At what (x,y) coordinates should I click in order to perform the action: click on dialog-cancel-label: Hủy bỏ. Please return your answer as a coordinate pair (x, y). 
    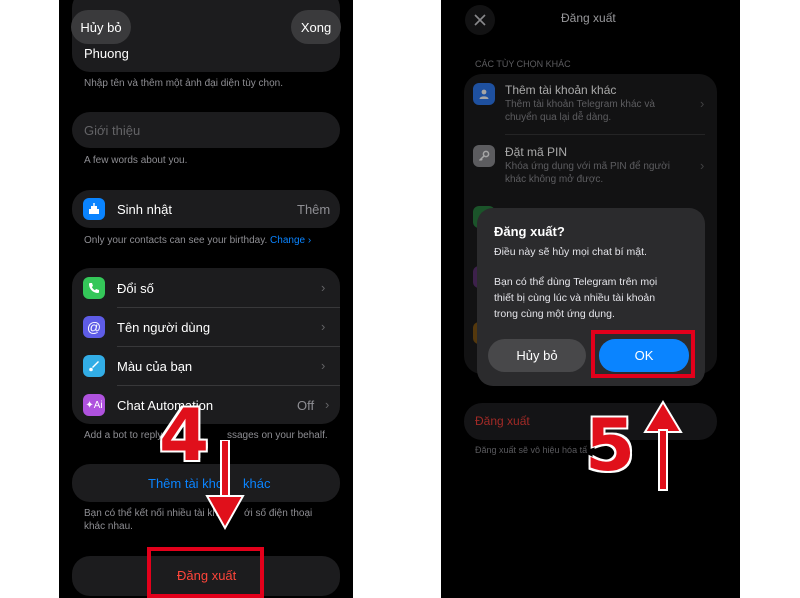
    Looking at the image, I should click on (537, 355).